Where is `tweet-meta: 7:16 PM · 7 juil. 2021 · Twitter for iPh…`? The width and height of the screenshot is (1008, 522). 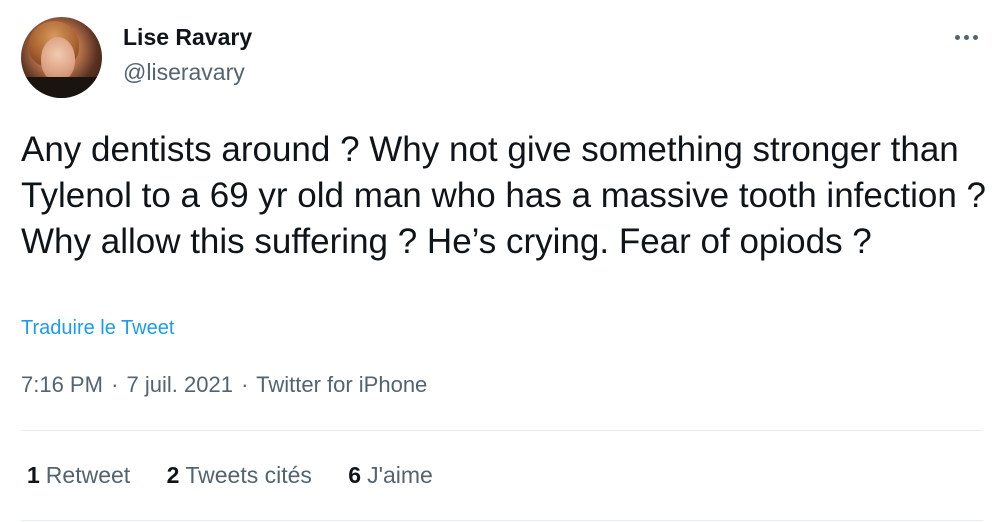
tweet-meta: 7:16 PM · 7 juil. 2021 · Twitter for iPh… is located at coordinates (224, 385).